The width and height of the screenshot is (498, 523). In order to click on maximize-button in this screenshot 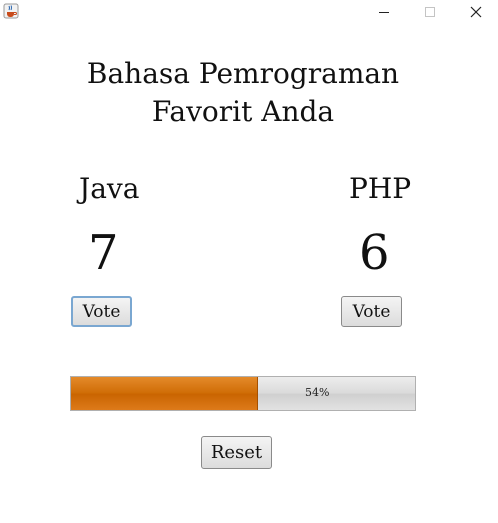, I will do `click(430, 12)`.